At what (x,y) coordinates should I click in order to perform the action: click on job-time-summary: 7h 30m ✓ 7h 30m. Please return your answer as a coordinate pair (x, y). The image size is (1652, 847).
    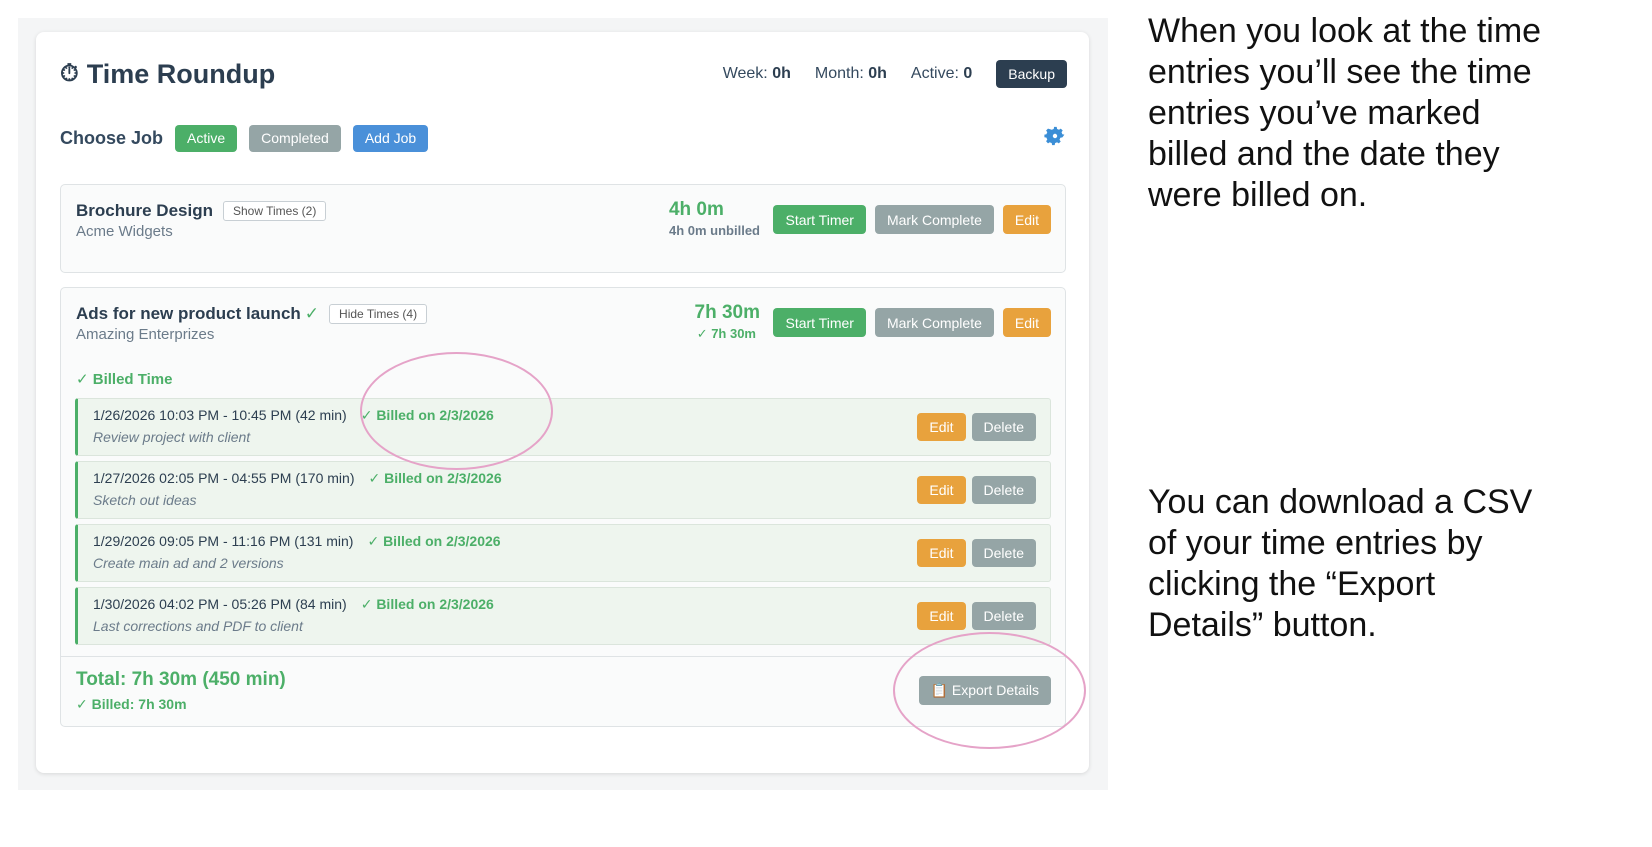
    Looking at the image, I should click on (727, 322).